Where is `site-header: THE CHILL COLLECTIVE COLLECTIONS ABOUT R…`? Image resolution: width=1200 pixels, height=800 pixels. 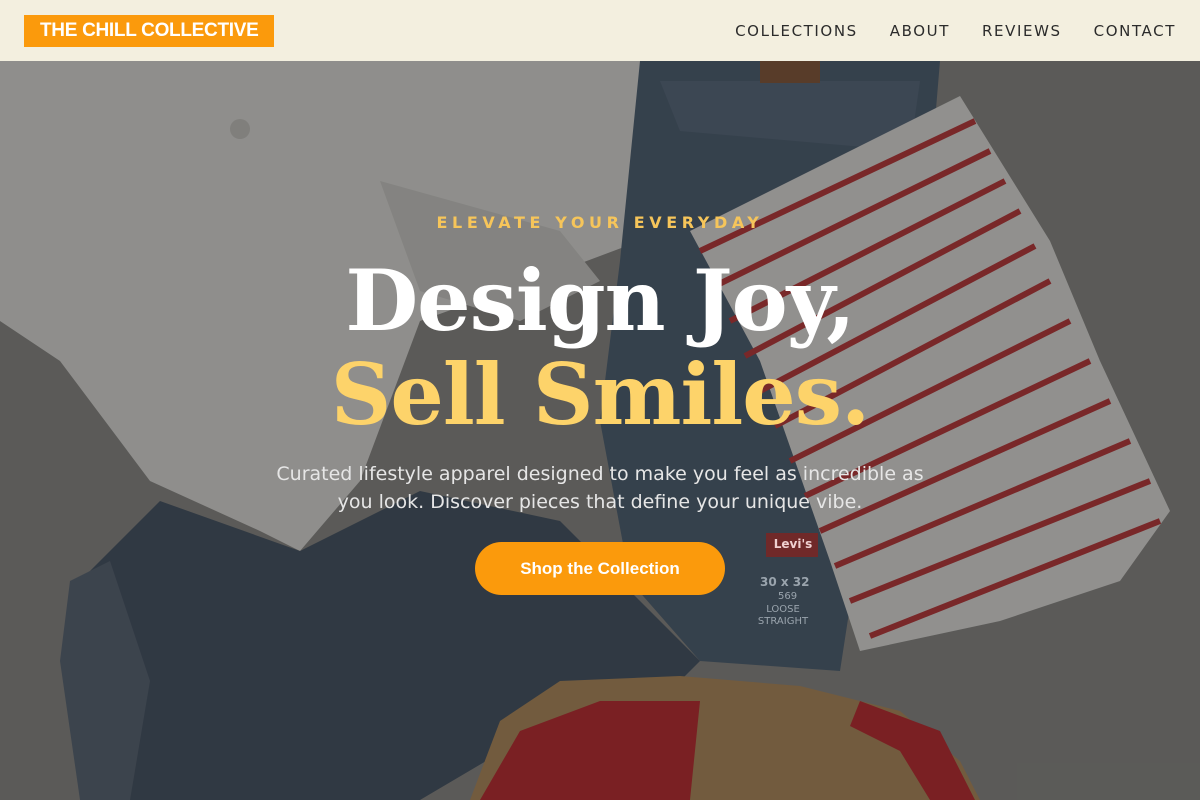 site-header: THE CHILL COLLECTIVE COLLECTIONS ABOUT R… is located at coordinates (600, 30).